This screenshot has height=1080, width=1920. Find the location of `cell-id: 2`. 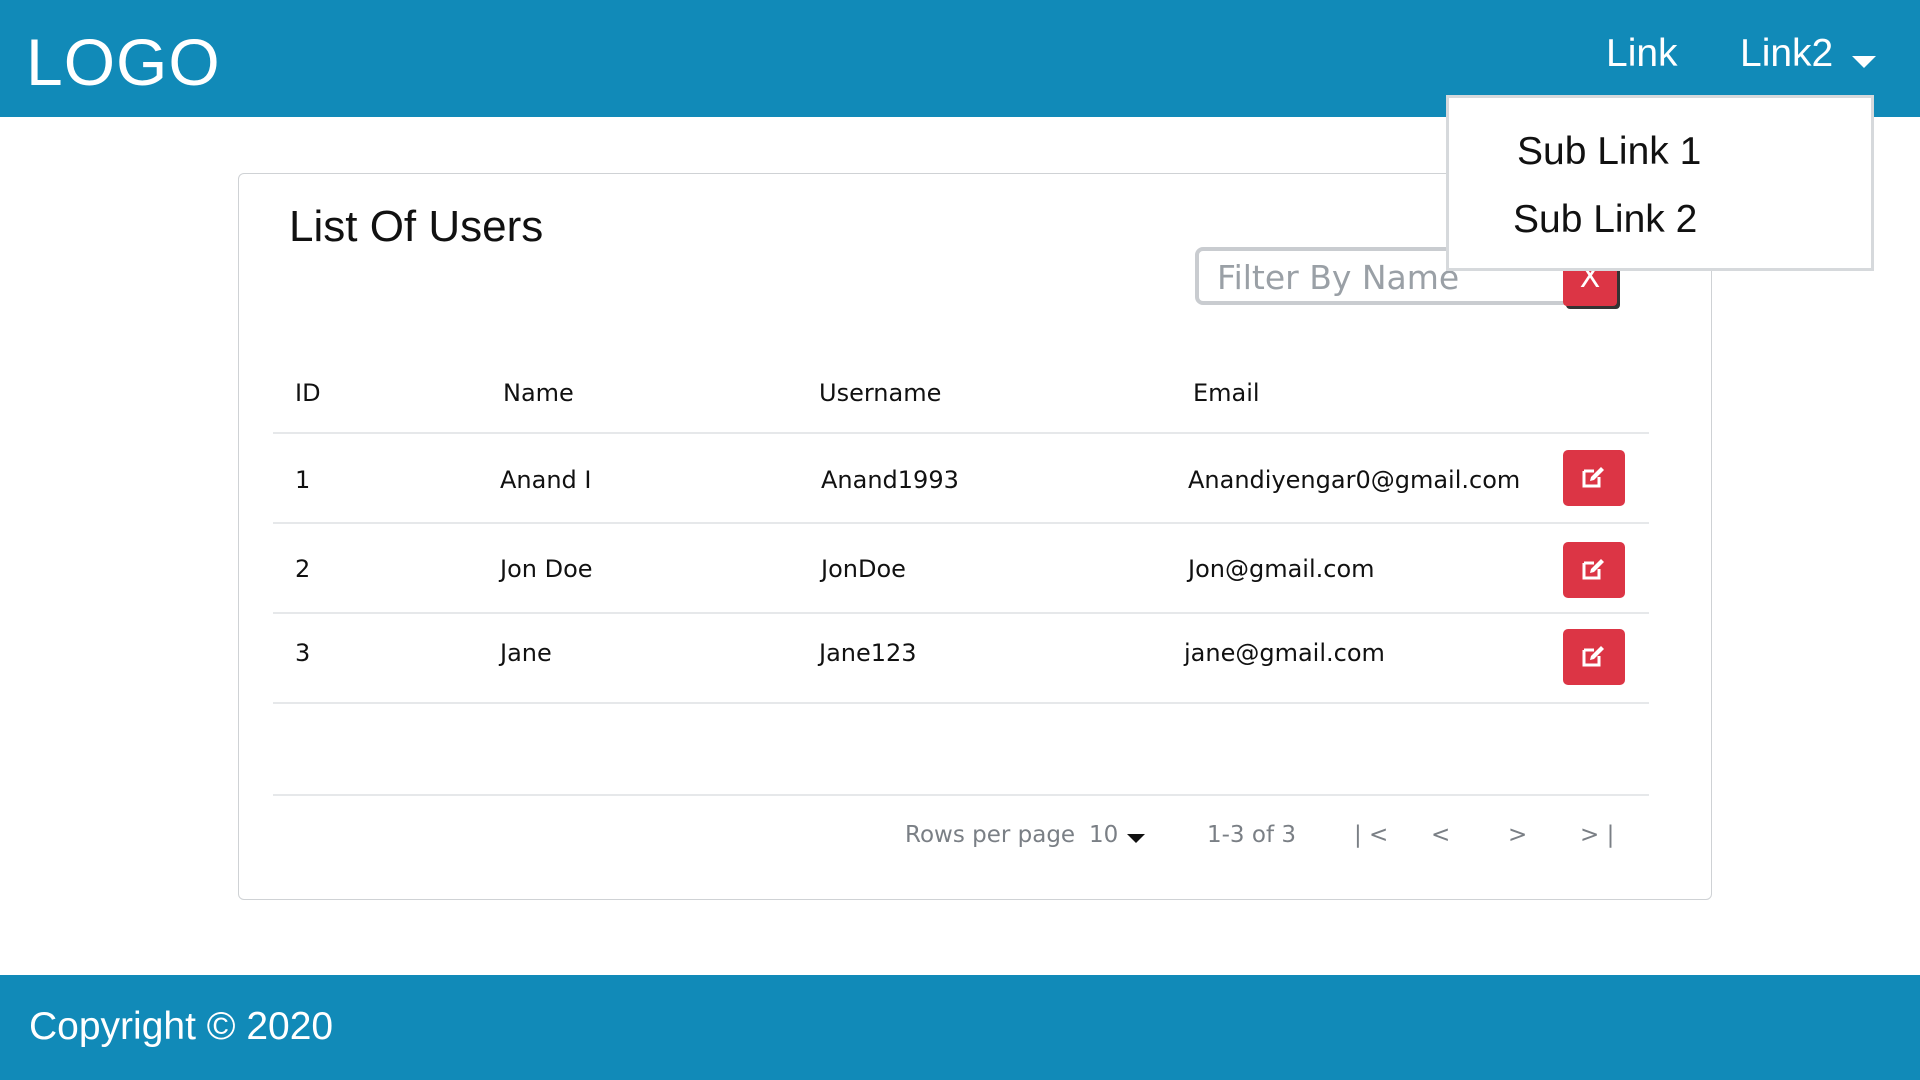

cell-id: 2 is located at coordinates (303, 569).